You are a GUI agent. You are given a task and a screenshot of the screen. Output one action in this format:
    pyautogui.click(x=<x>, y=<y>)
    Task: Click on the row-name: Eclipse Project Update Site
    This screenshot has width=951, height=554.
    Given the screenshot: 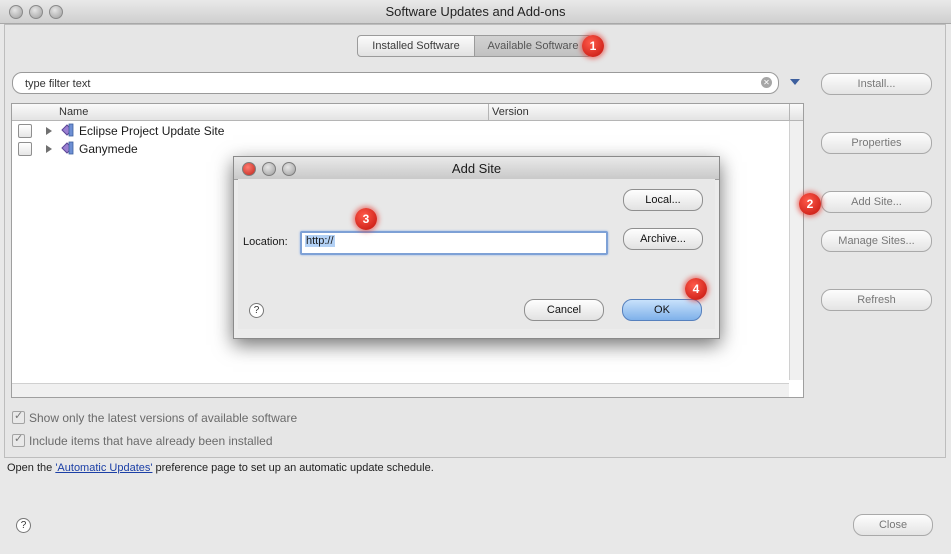 What is the action you would take?
    pyautogui.click(x=152, y=131)
    